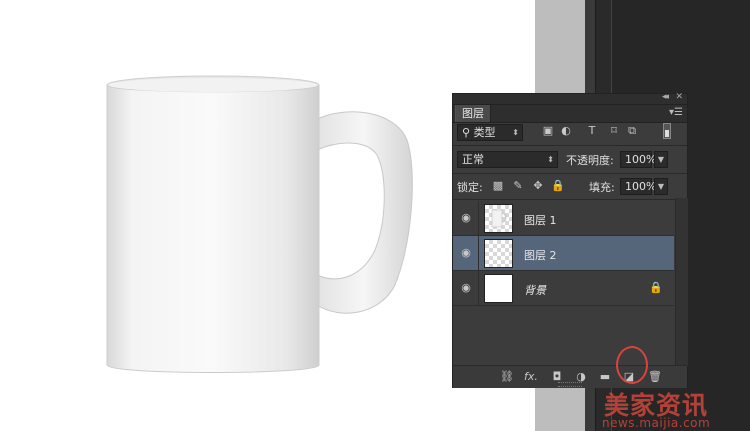 The height and width of the screenshot is (431, 750). What do you see at coordinates (656, 287) in the screenshot?
I see `lock-icon: 🔒` at bounding box center [656, 287].